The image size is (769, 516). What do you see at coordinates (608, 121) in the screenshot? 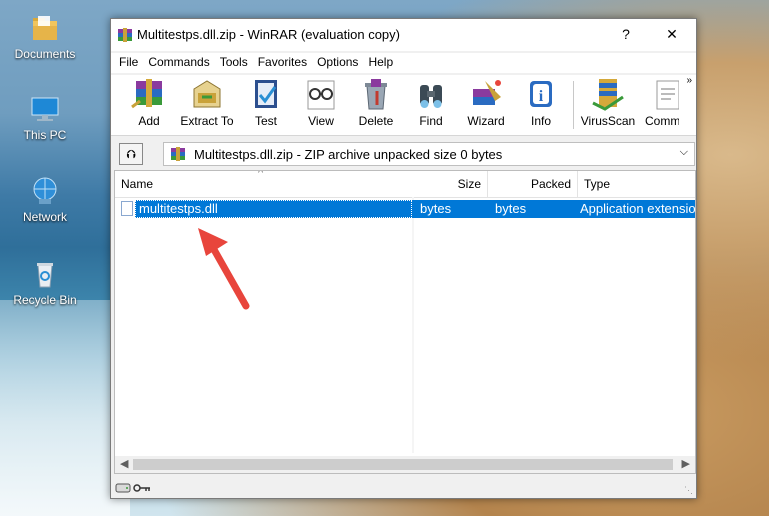
I see `toolbar-label: VirusScan` at bounding box center [608, 121].